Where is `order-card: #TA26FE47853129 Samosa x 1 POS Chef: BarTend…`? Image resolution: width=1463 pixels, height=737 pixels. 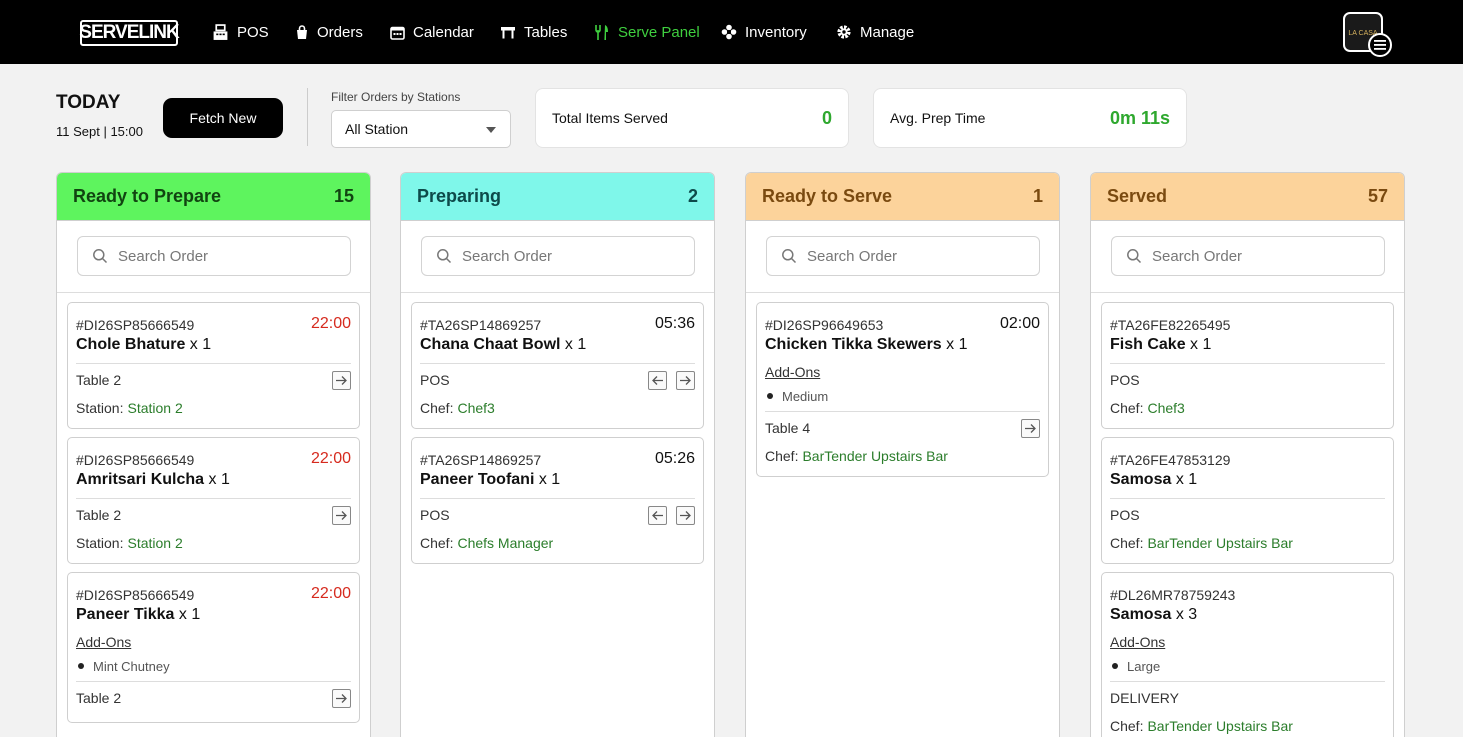
order-card: #TA26FE47853129 Samosa x 1 POS Chef: BarTend… is located at coordinates (1247, 500).